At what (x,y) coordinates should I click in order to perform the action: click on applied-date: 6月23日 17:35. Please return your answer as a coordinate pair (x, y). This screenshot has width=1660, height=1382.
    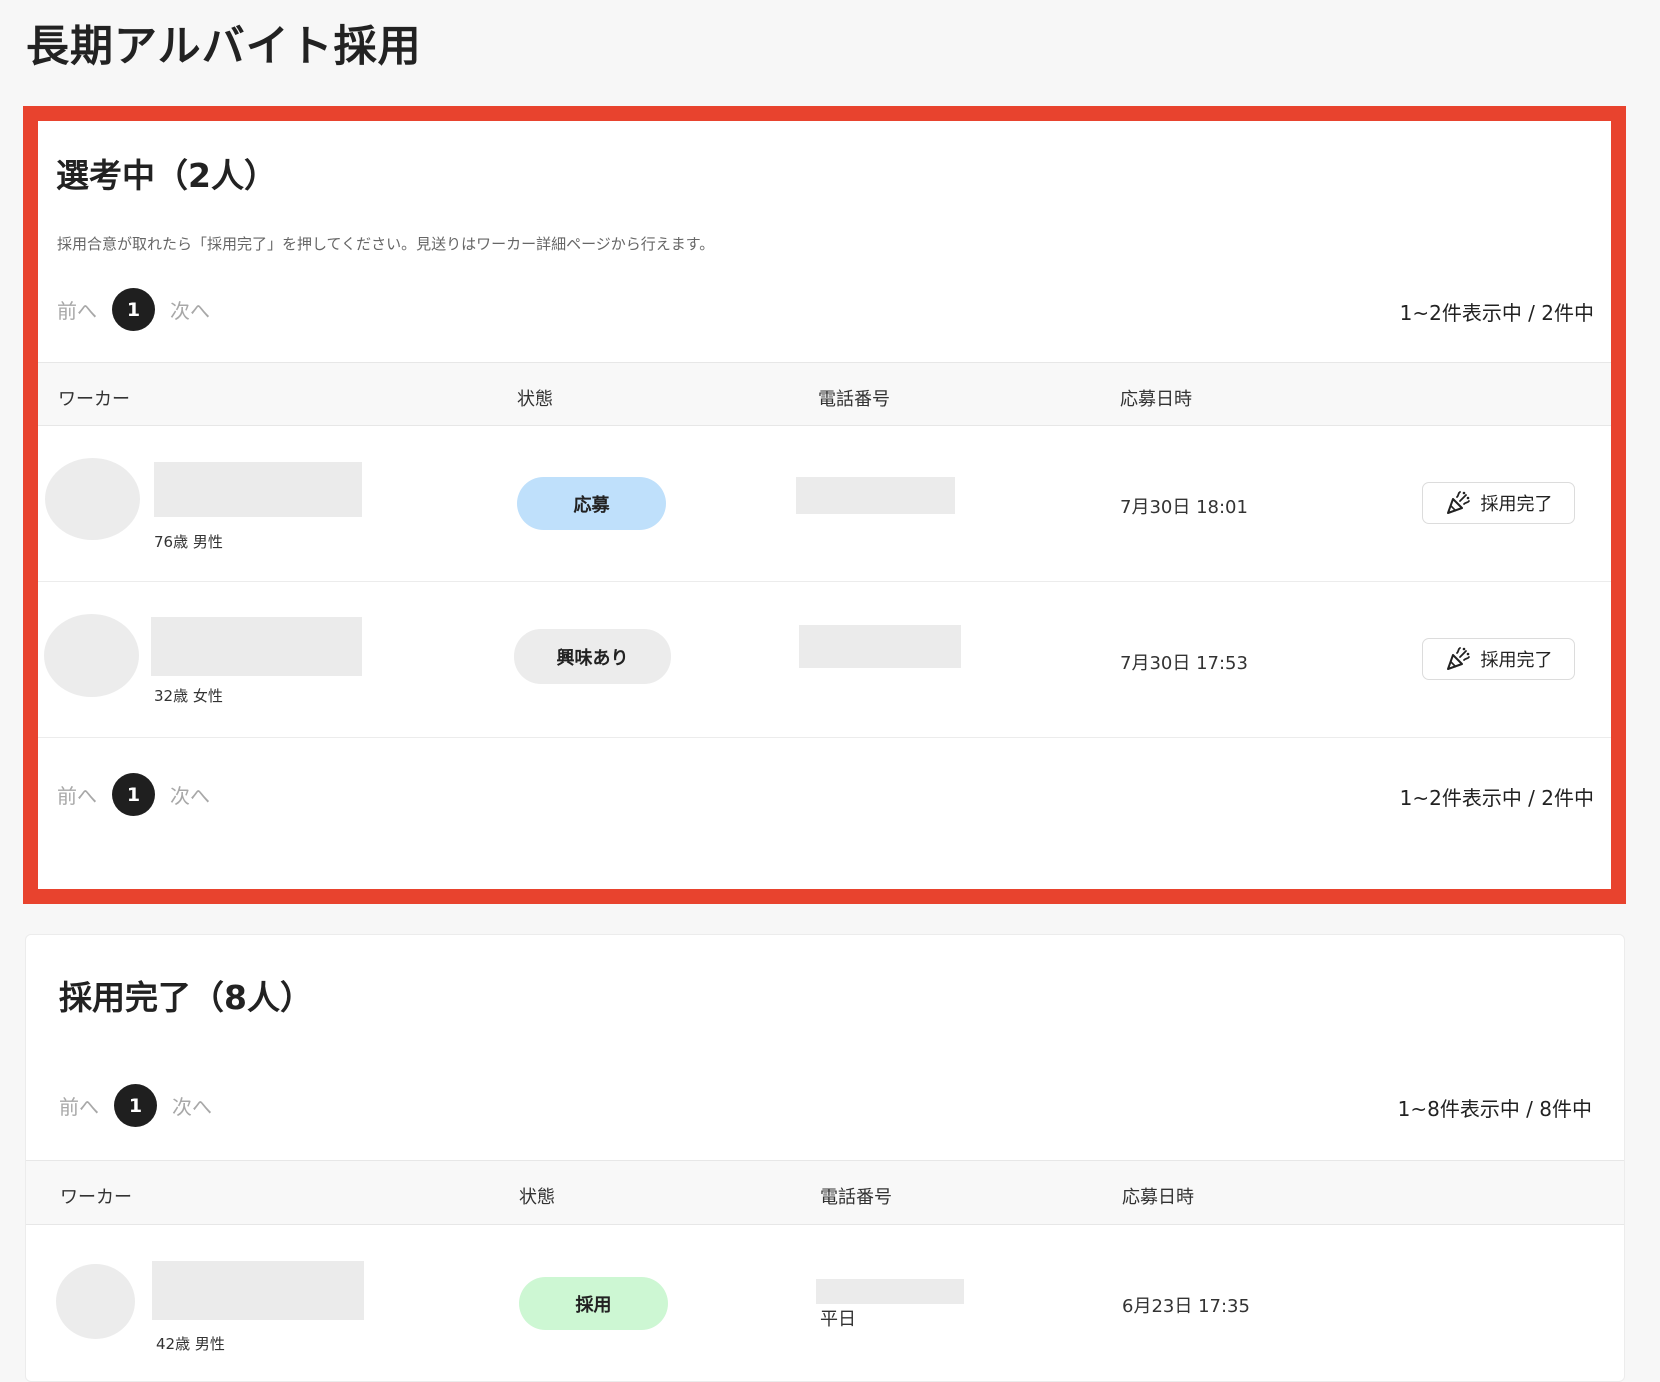
    Looking at the image, I should click on (1186, 1306).